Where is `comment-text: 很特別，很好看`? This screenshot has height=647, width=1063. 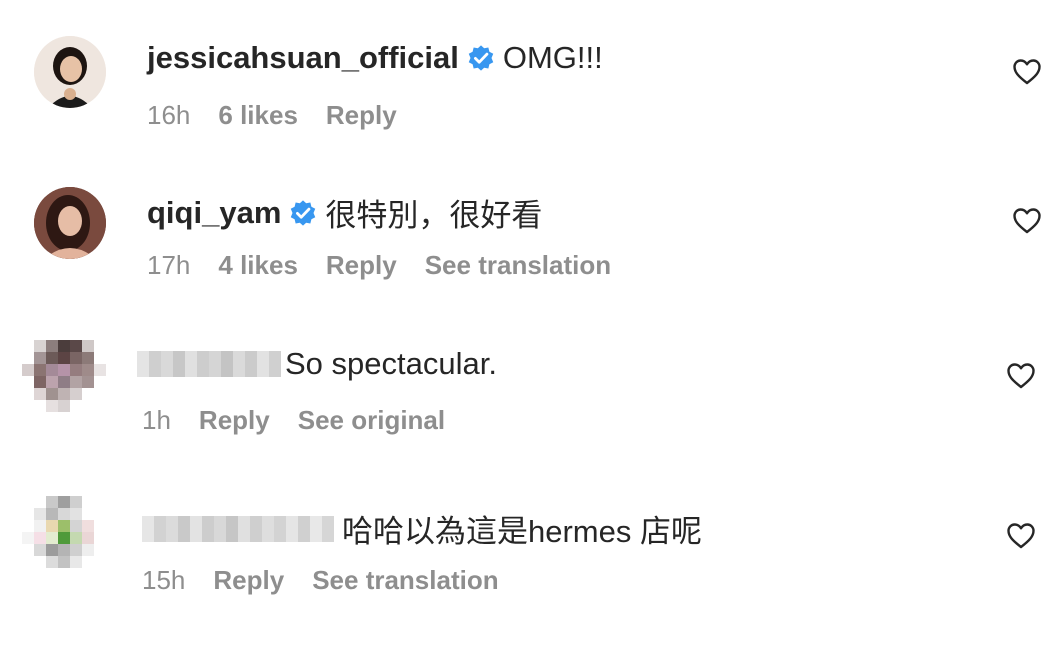 comment-text: 很特別，很好看 is located at coordinates (434, 215).